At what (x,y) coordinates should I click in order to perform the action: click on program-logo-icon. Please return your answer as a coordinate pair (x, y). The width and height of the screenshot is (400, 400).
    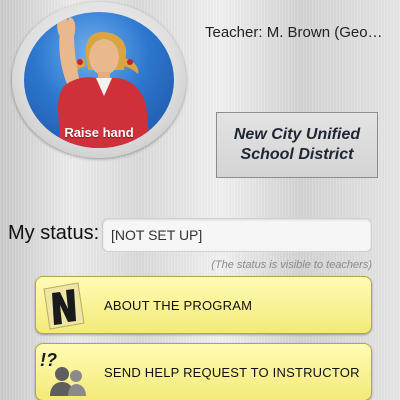
    Looking at the image, I should click on (64, 306).